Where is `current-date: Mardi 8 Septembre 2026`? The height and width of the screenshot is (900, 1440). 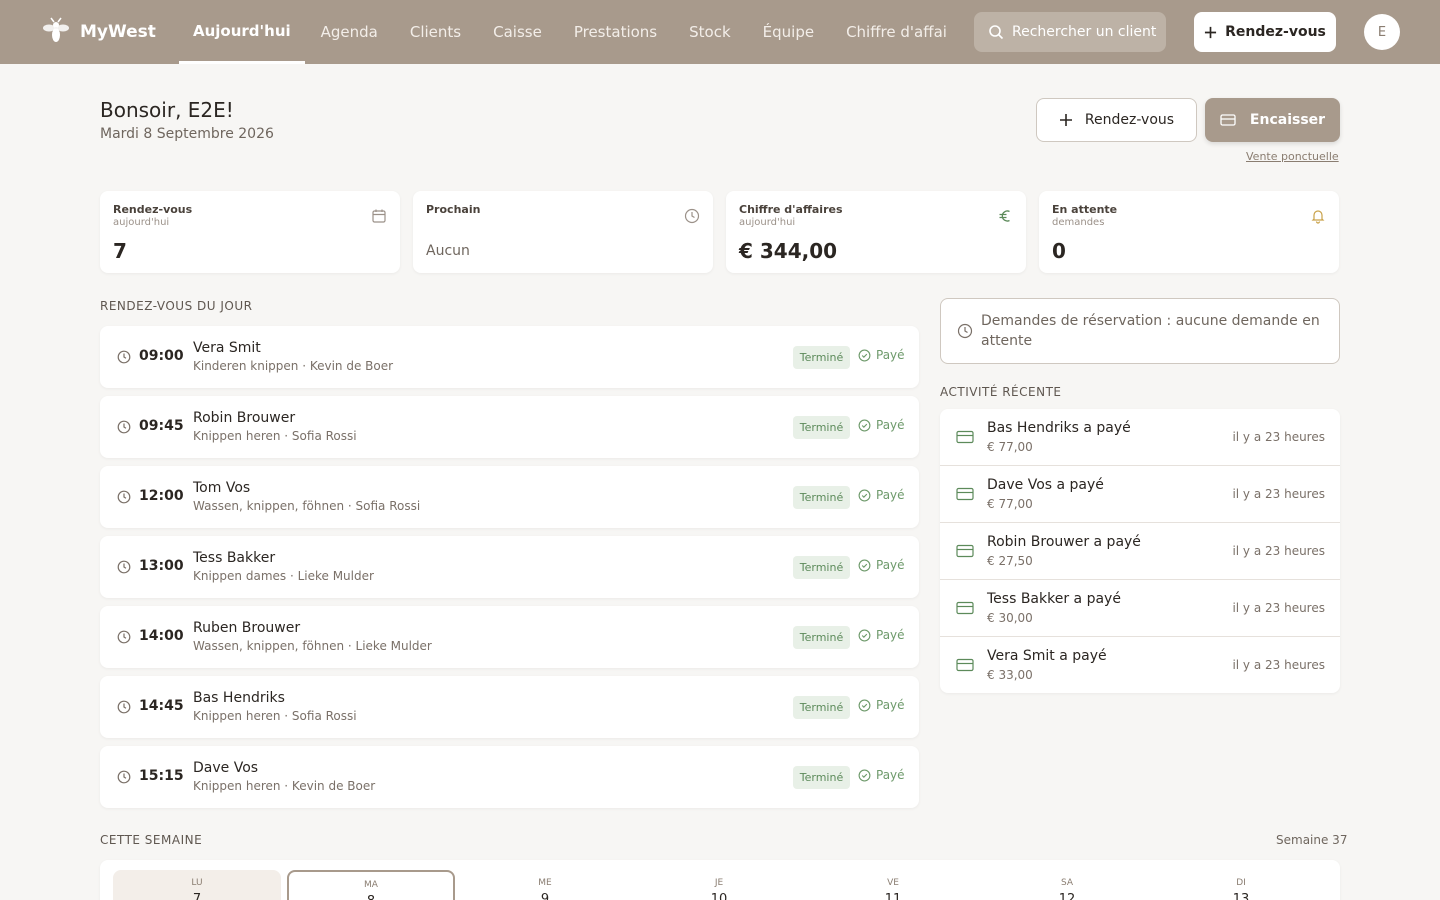
current-date: Mardi 8 Septembre 2026 is located at coordinates (187, 134).